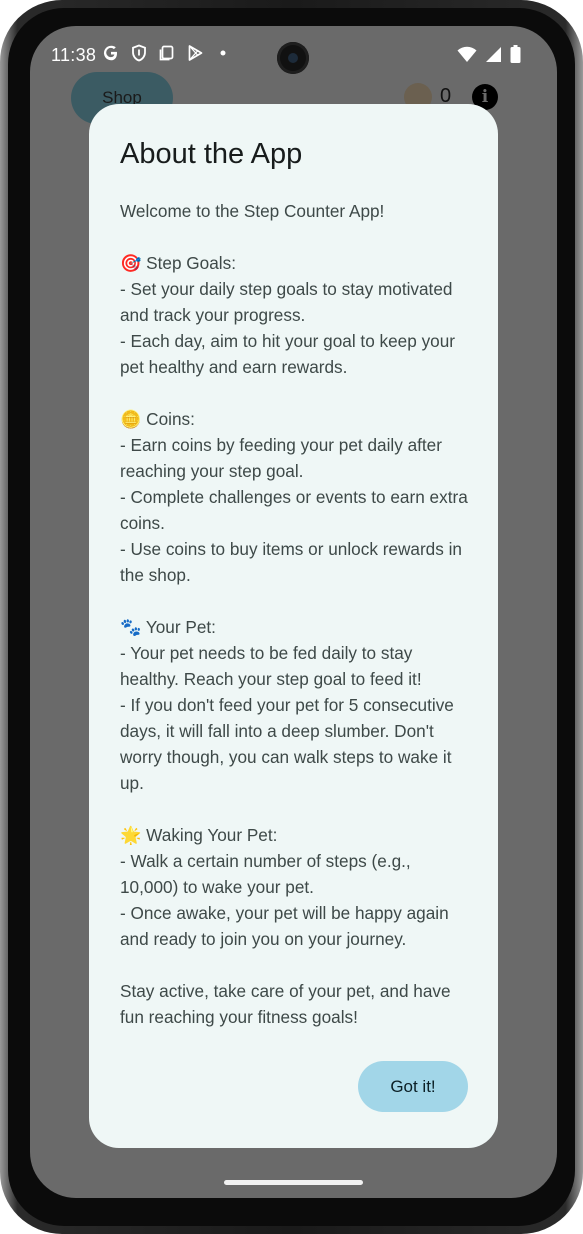 The image size is (583, 1234). I want to click on front-camera, so click(293, 58).